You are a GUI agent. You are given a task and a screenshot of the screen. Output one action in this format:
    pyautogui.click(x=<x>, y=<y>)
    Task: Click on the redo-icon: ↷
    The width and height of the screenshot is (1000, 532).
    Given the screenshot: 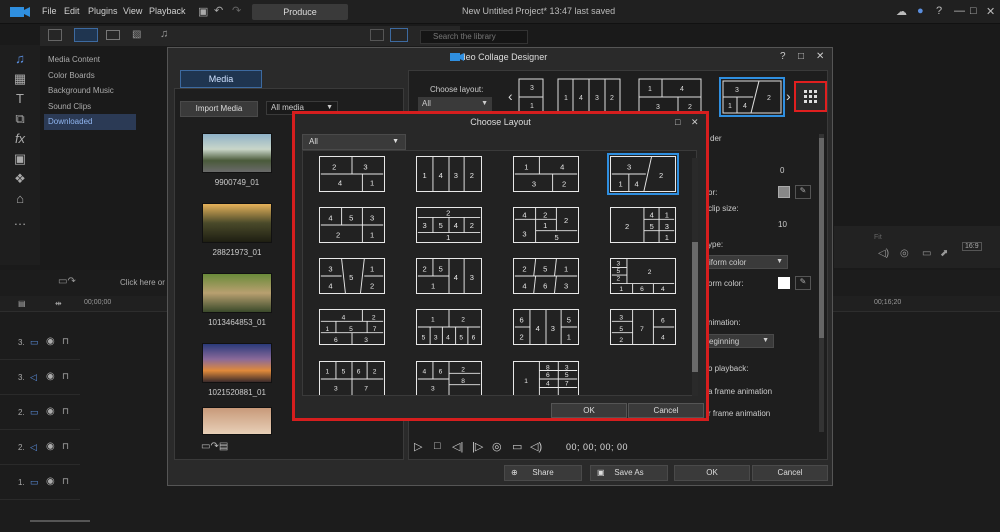 What is the action you would take?
    pyautogui.click(x=236, y=10)
    